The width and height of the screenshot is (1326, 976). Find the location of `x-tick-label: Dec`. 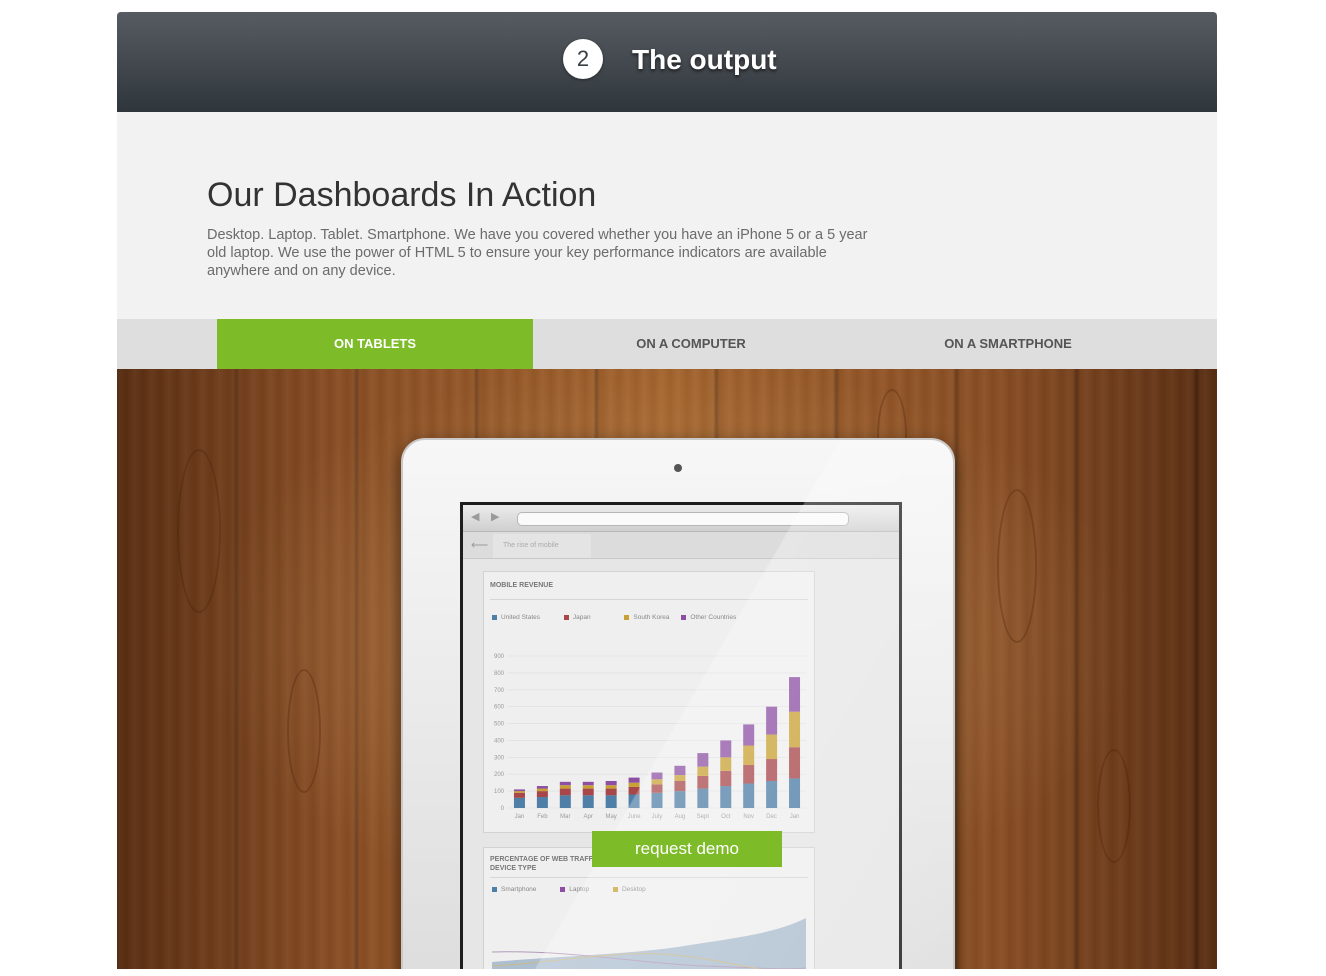

x-tick-label: Dec is located at coordinates (771, 817).